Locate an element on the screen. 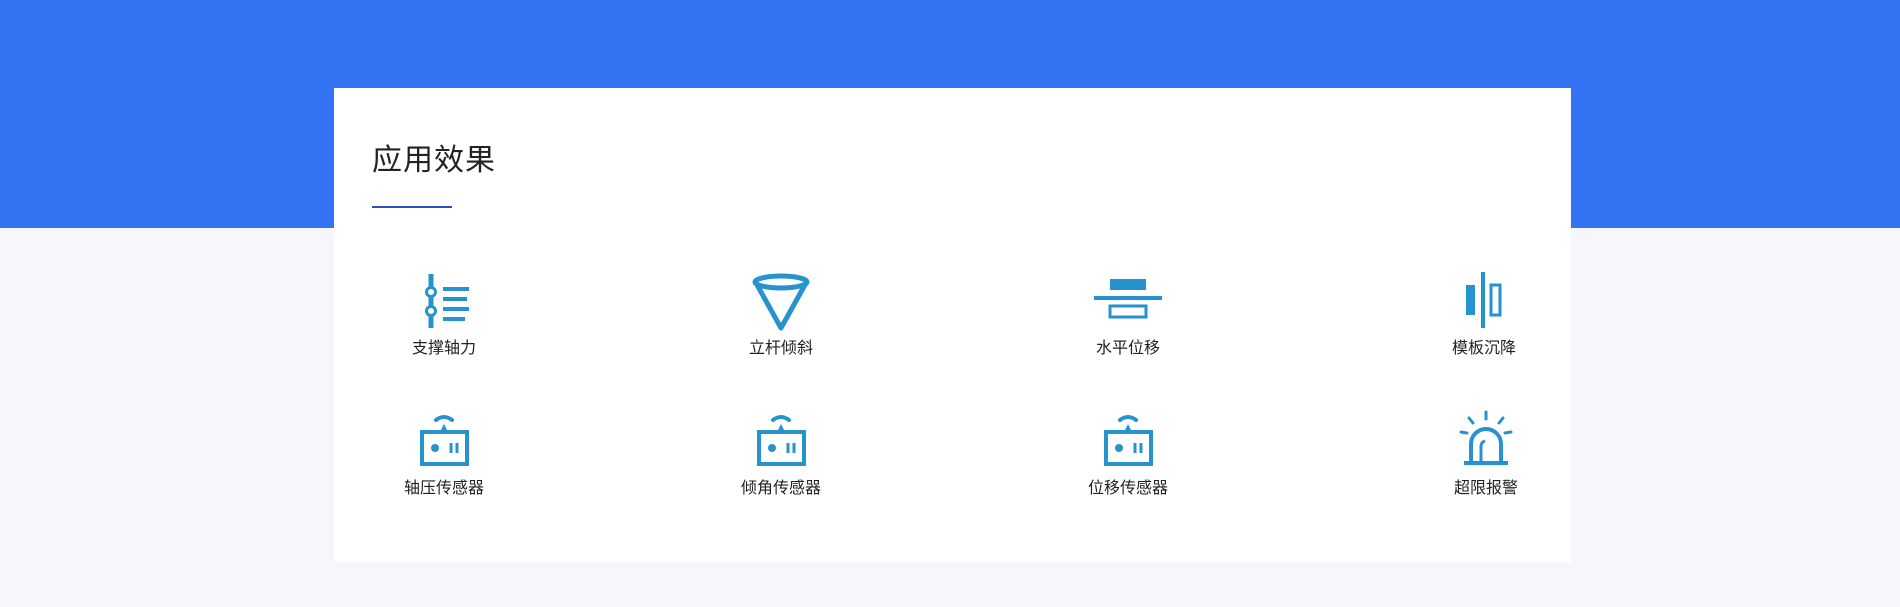 This screenshot has height=607, width=1900. feature-label: 模板沉降 is located at coordinates (1483, 347).